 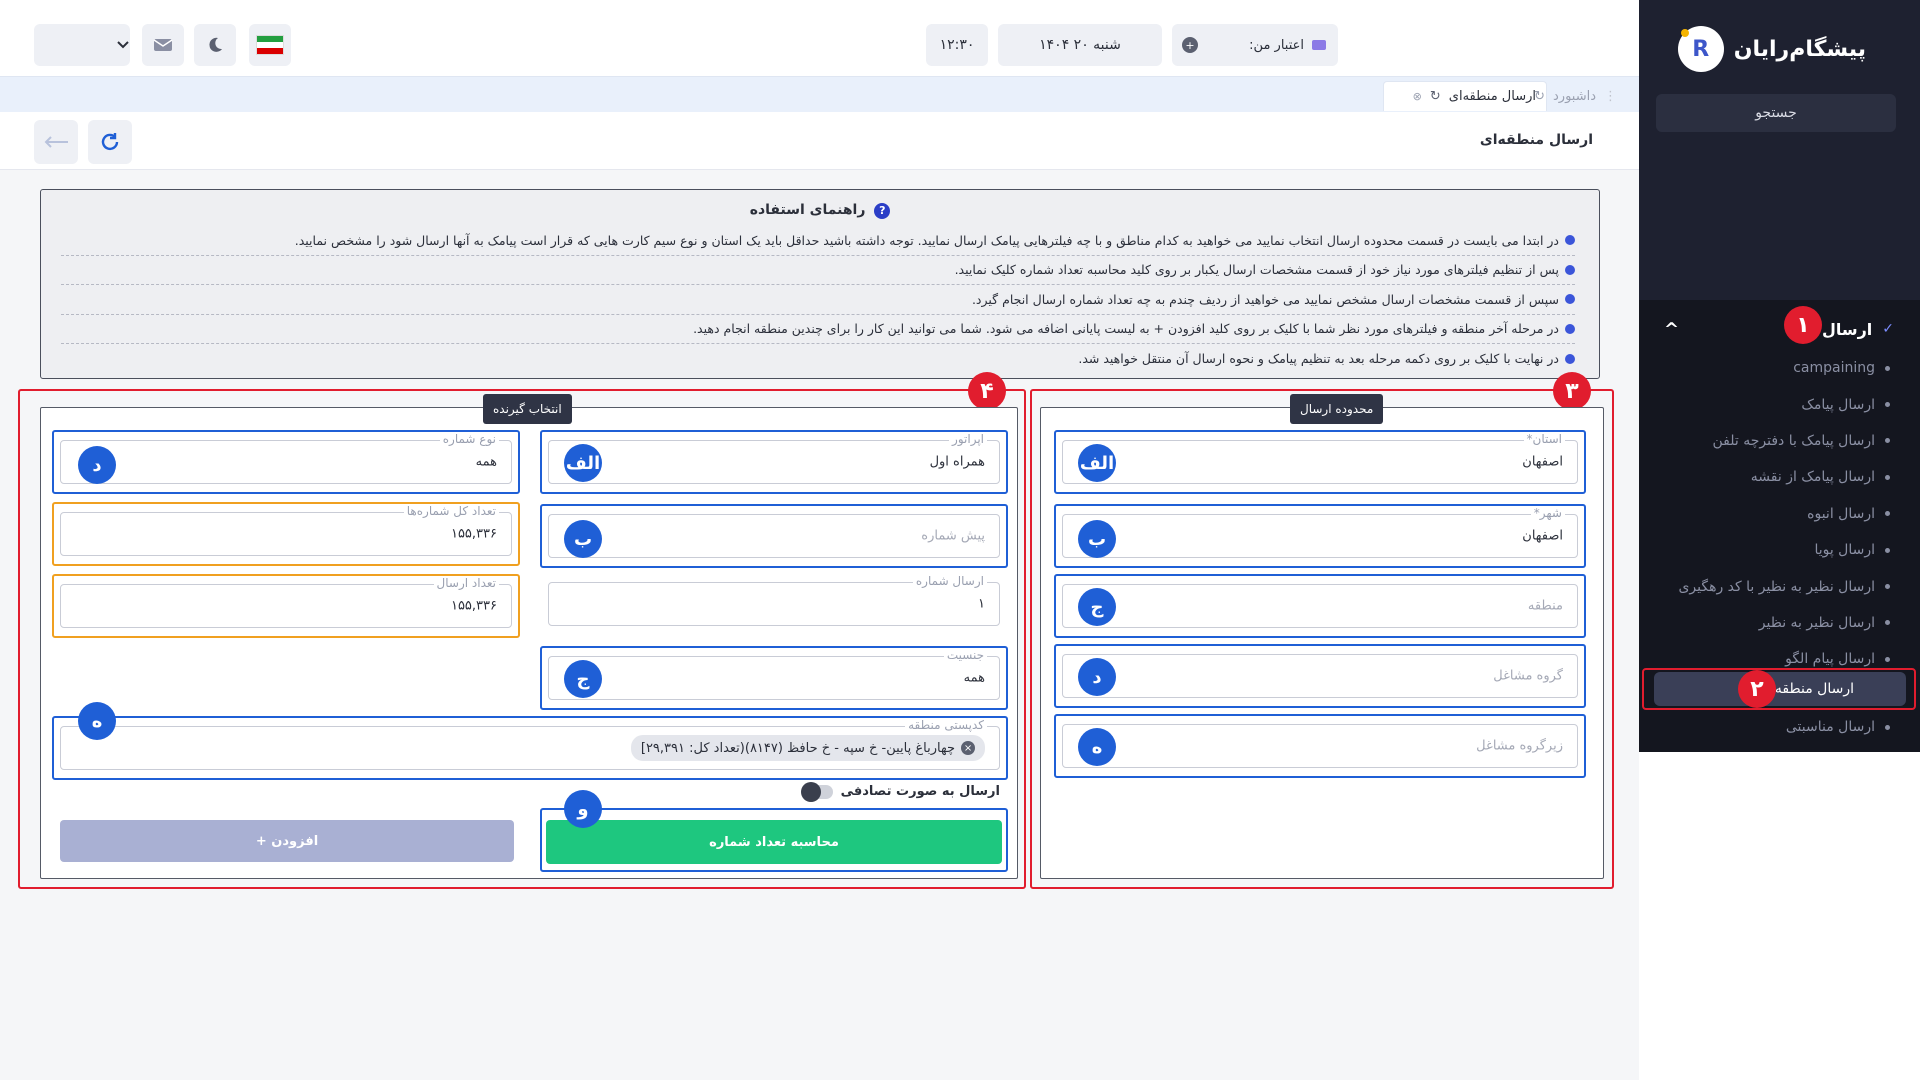 I want to click on date-display: شنبه ۲۰ ۱۴۰۴, so click(x=1080, y=45).